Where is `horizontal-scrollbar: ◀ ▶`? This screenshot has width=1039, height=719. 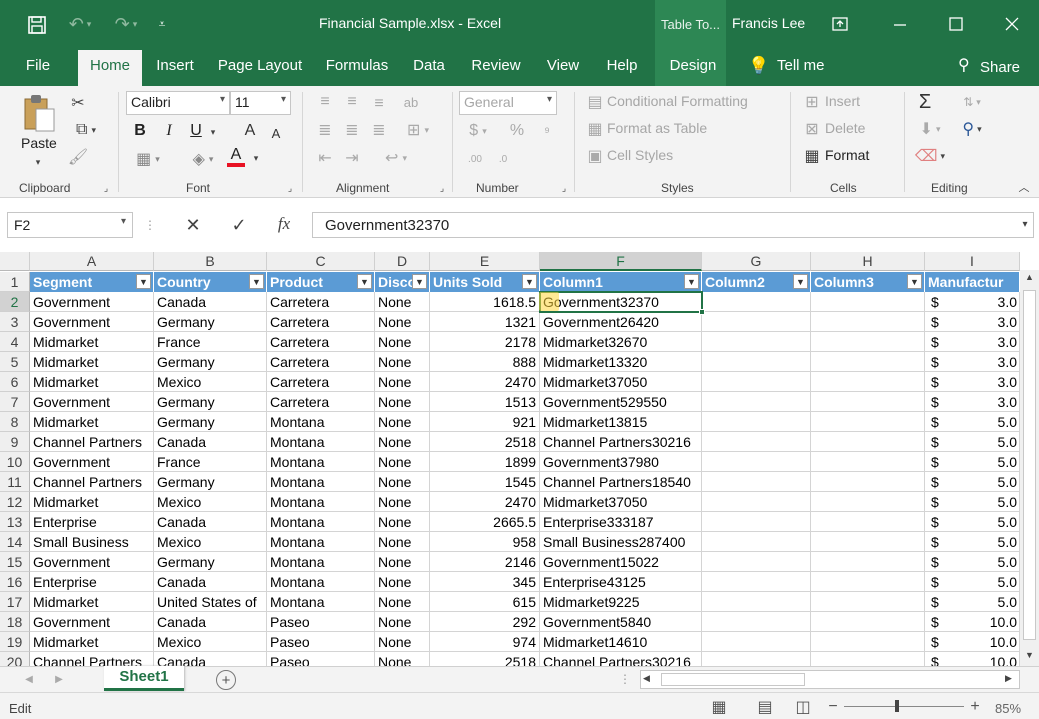 horizontal-scrollbar: ◀ ▶ is located at coordinates (830, 679).